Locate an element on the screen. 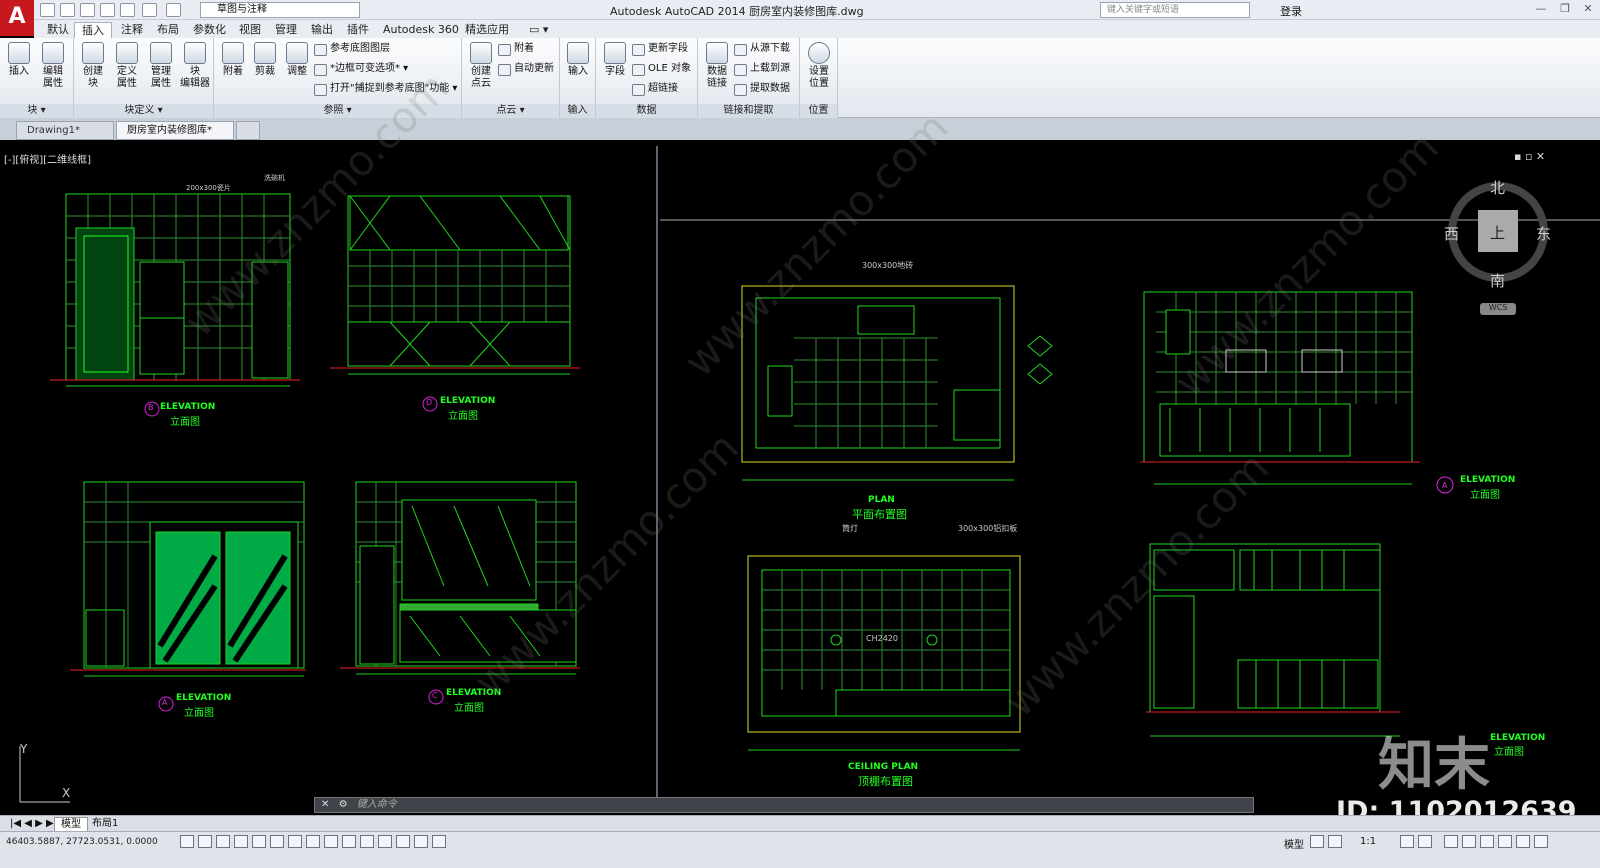 The image size is (1600, 868). auto-scale-icon is located at coordinates (1425, 841).